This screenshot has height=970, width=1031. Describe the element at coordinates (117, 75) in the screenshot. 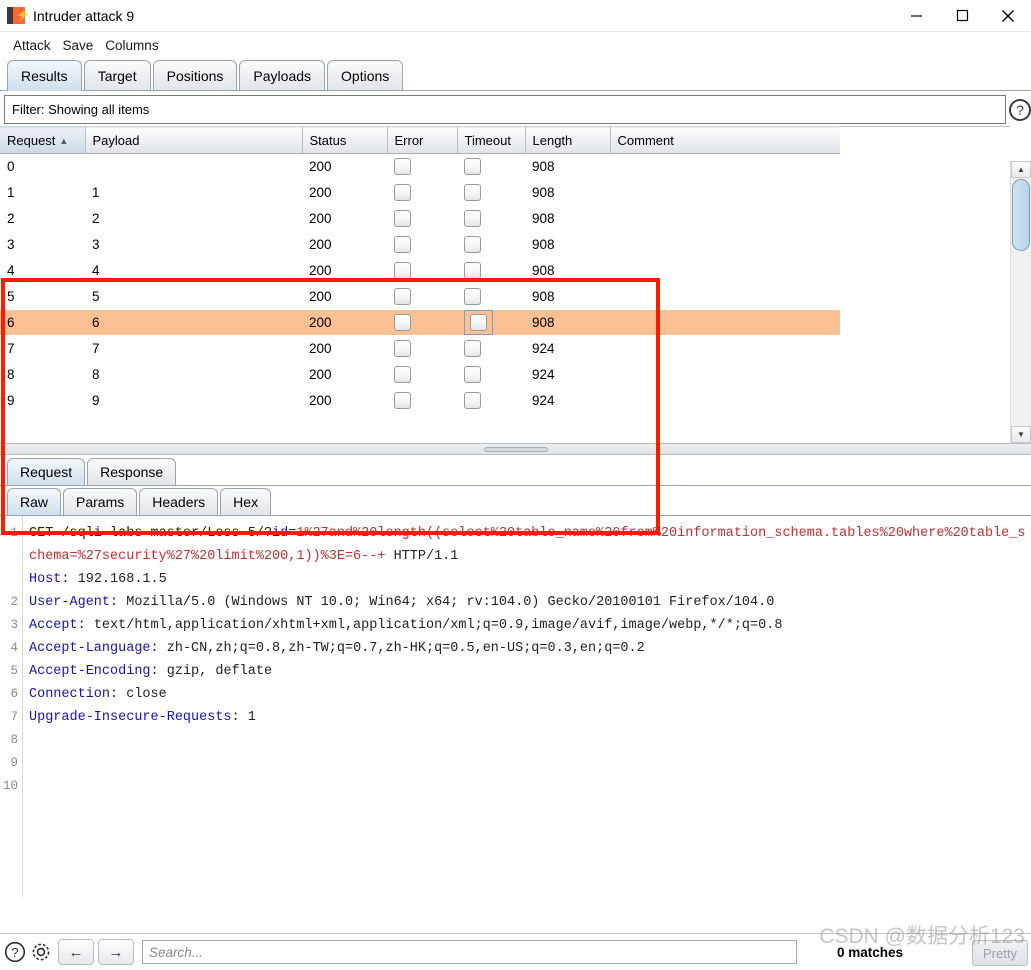

I see `tab-target: Target` at that location.